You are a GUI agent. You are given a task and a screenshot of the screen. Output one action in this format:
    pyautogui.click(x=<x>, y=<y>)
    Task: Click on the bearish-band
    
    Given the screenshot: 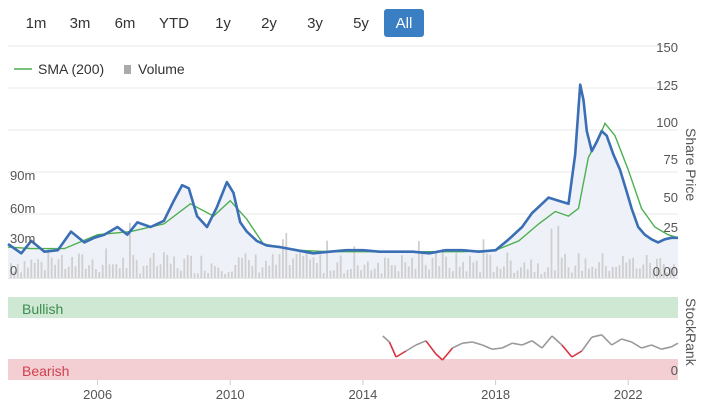 What is the action you would take?
    pyautogui.click(x=343, y=369)
    